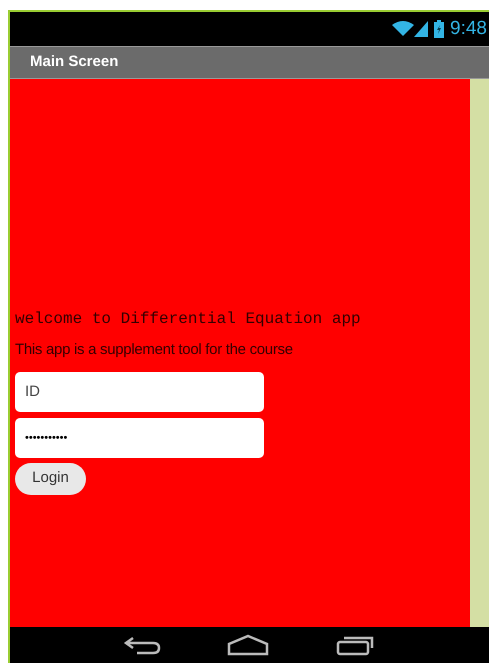 This screenshot has height=663, width=489. Describe the element at coordinates (248, 645) in the screenshot. I see `home-icon` at that location.